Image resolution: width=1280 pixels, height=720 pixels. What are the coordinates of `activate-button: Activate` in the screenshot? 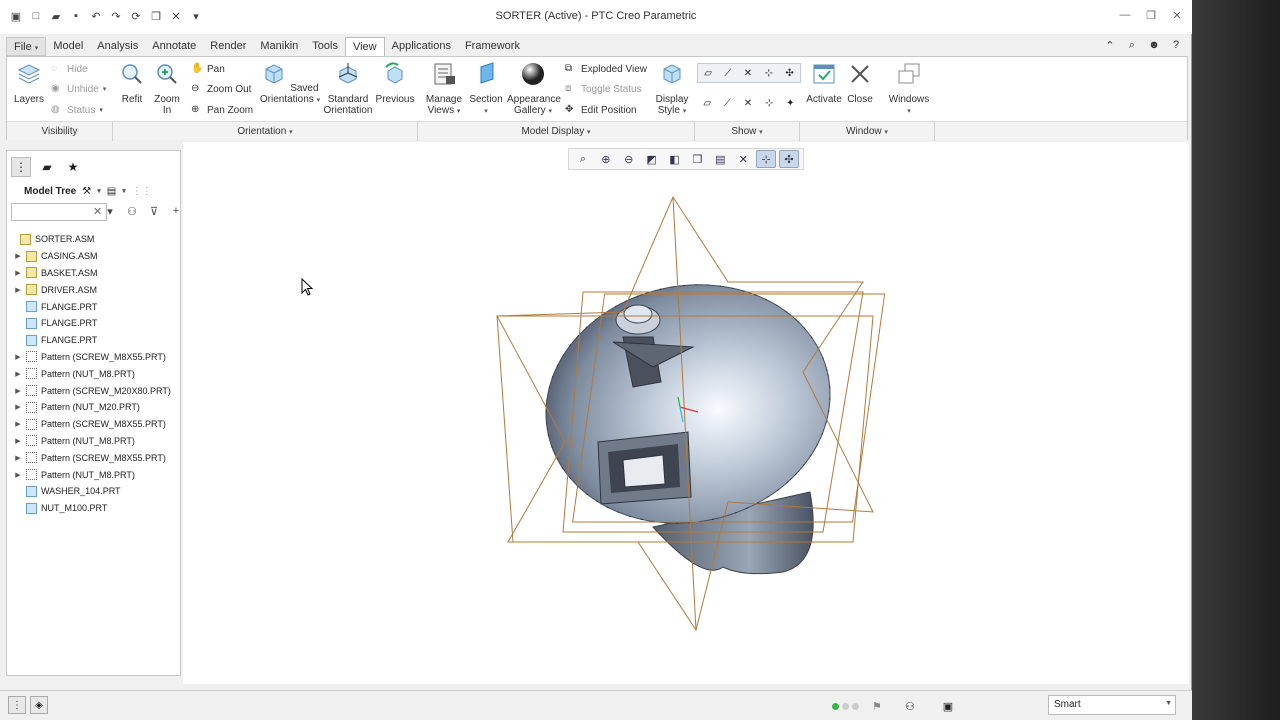 It's located at (824, 82).